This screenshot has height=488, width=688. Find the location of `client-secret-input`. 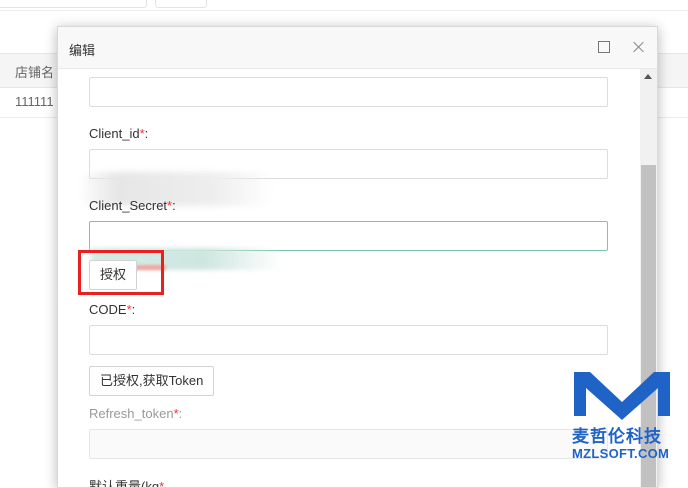

client-secret-input is located at coordinates (348, 236).